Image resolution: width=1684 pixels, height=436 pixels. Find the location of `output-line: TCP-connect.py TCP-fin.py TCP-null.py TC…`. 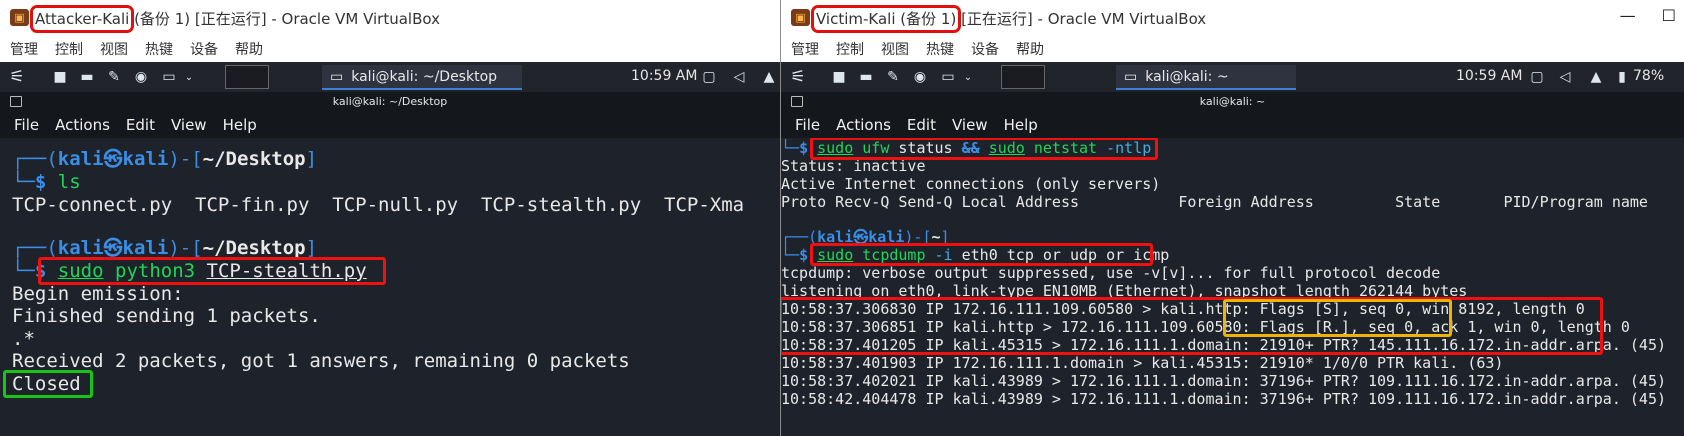

output-line: TCP-connect.py TCP-fin.py TCP-null.py TC… is located at coordinates (378, 205).